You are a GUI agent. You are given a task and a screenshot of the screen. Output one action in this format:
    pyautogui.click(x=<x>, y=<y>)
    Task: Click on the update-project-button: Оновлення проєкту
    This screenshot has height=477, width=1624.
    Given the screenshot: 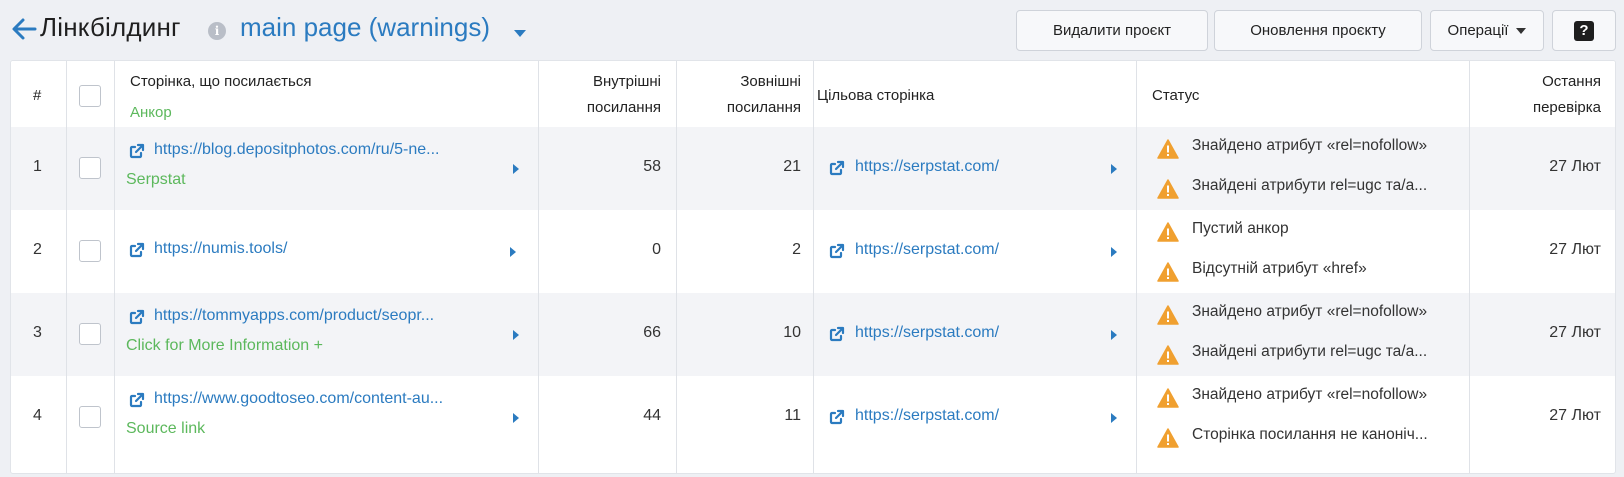 What is the action you would take?
    pyautogui.click(x=1318, y=30)
    